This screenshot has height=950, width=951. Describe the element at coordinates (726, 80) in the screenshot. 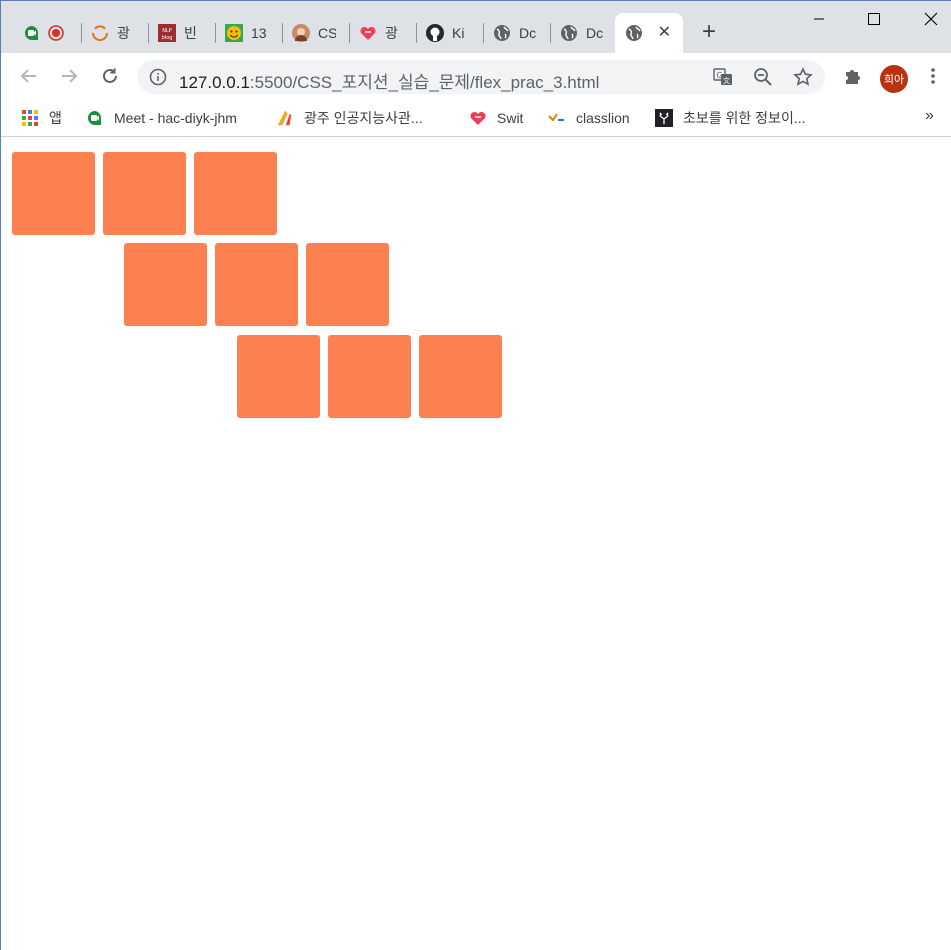

I see `svg-text: 文` at that location.